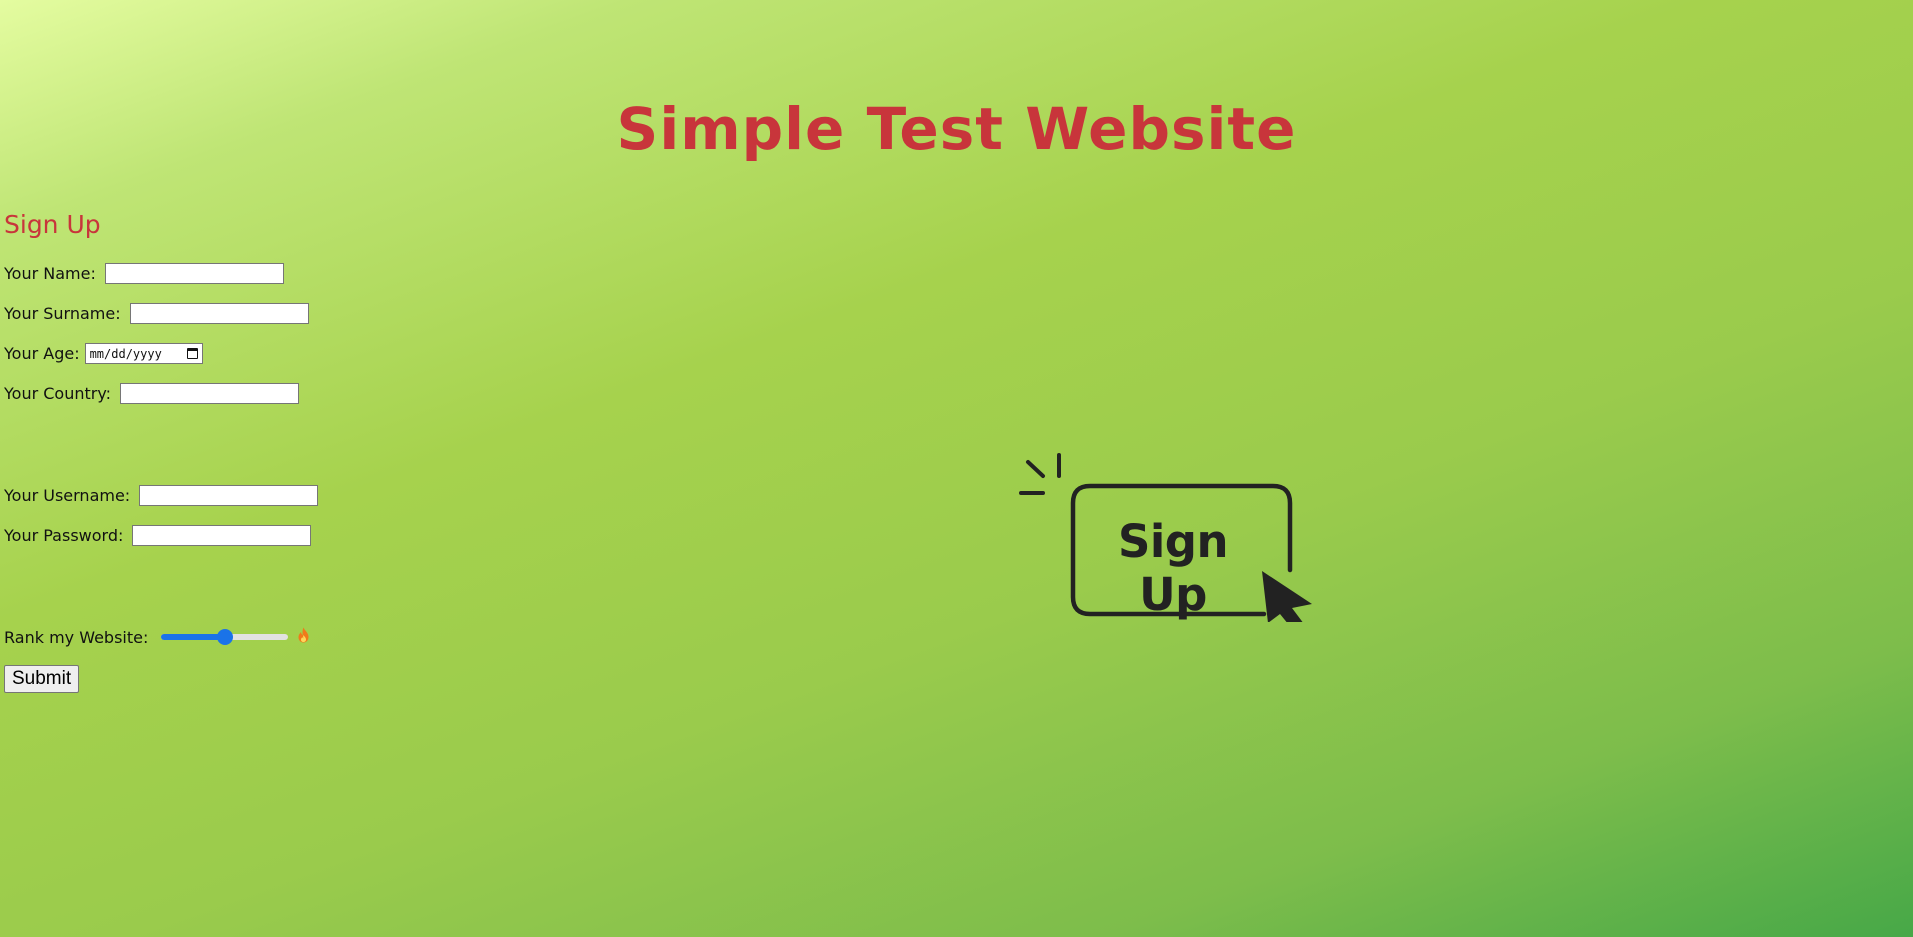 The width and height of the screenshot is (1913, 937). I want to click on country-input, so click(210, 393).